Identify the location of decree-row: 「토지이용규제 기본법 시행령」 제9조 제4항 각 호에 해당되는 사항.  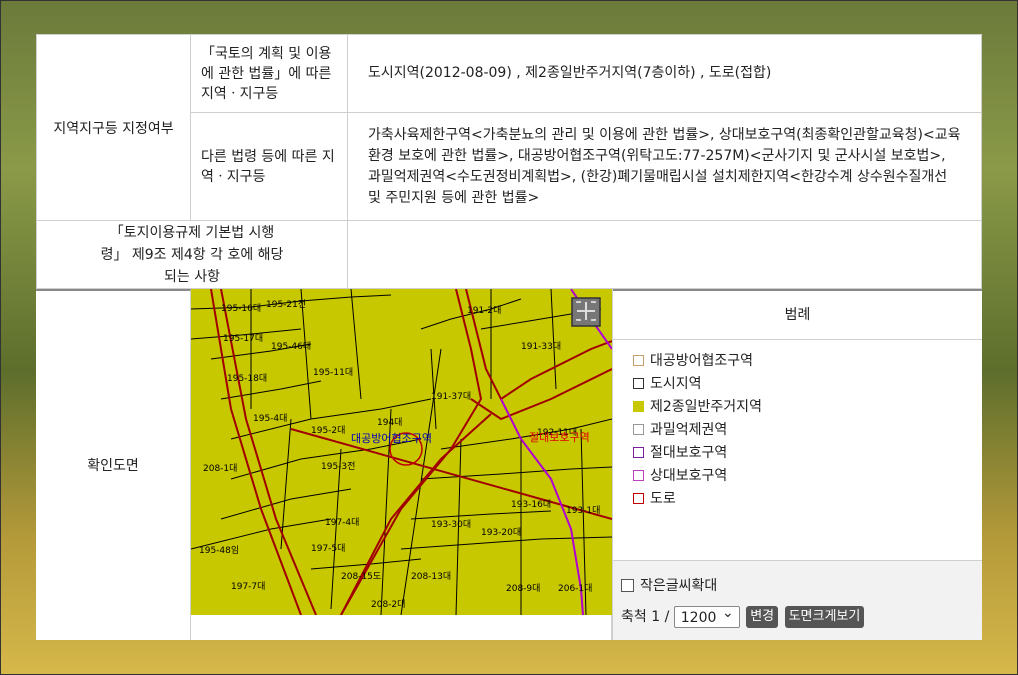
(509, 254).